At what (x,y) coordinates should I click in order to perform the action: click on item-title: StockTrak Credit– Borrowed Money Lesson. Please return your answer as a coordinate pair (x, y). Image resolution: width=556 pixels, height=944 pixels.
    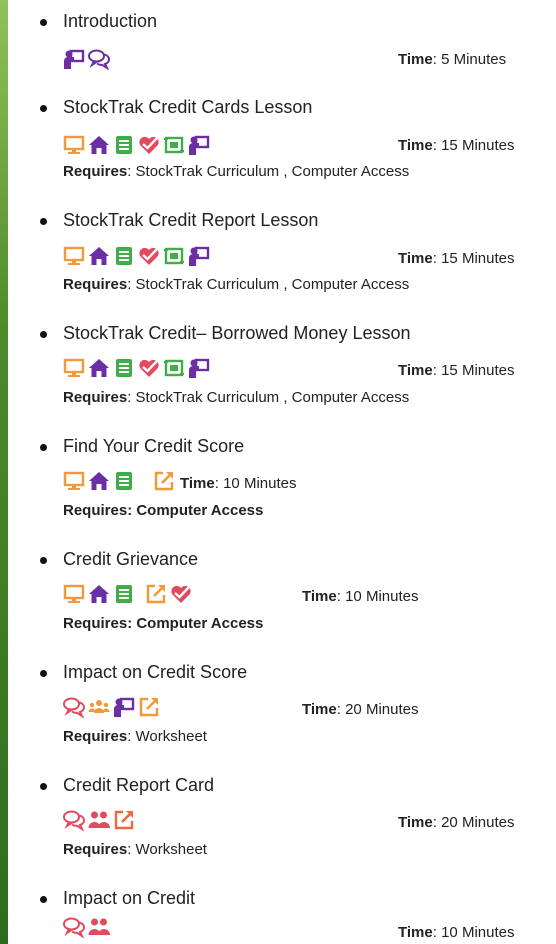
    Looking at the image, I should click on (237, 333).